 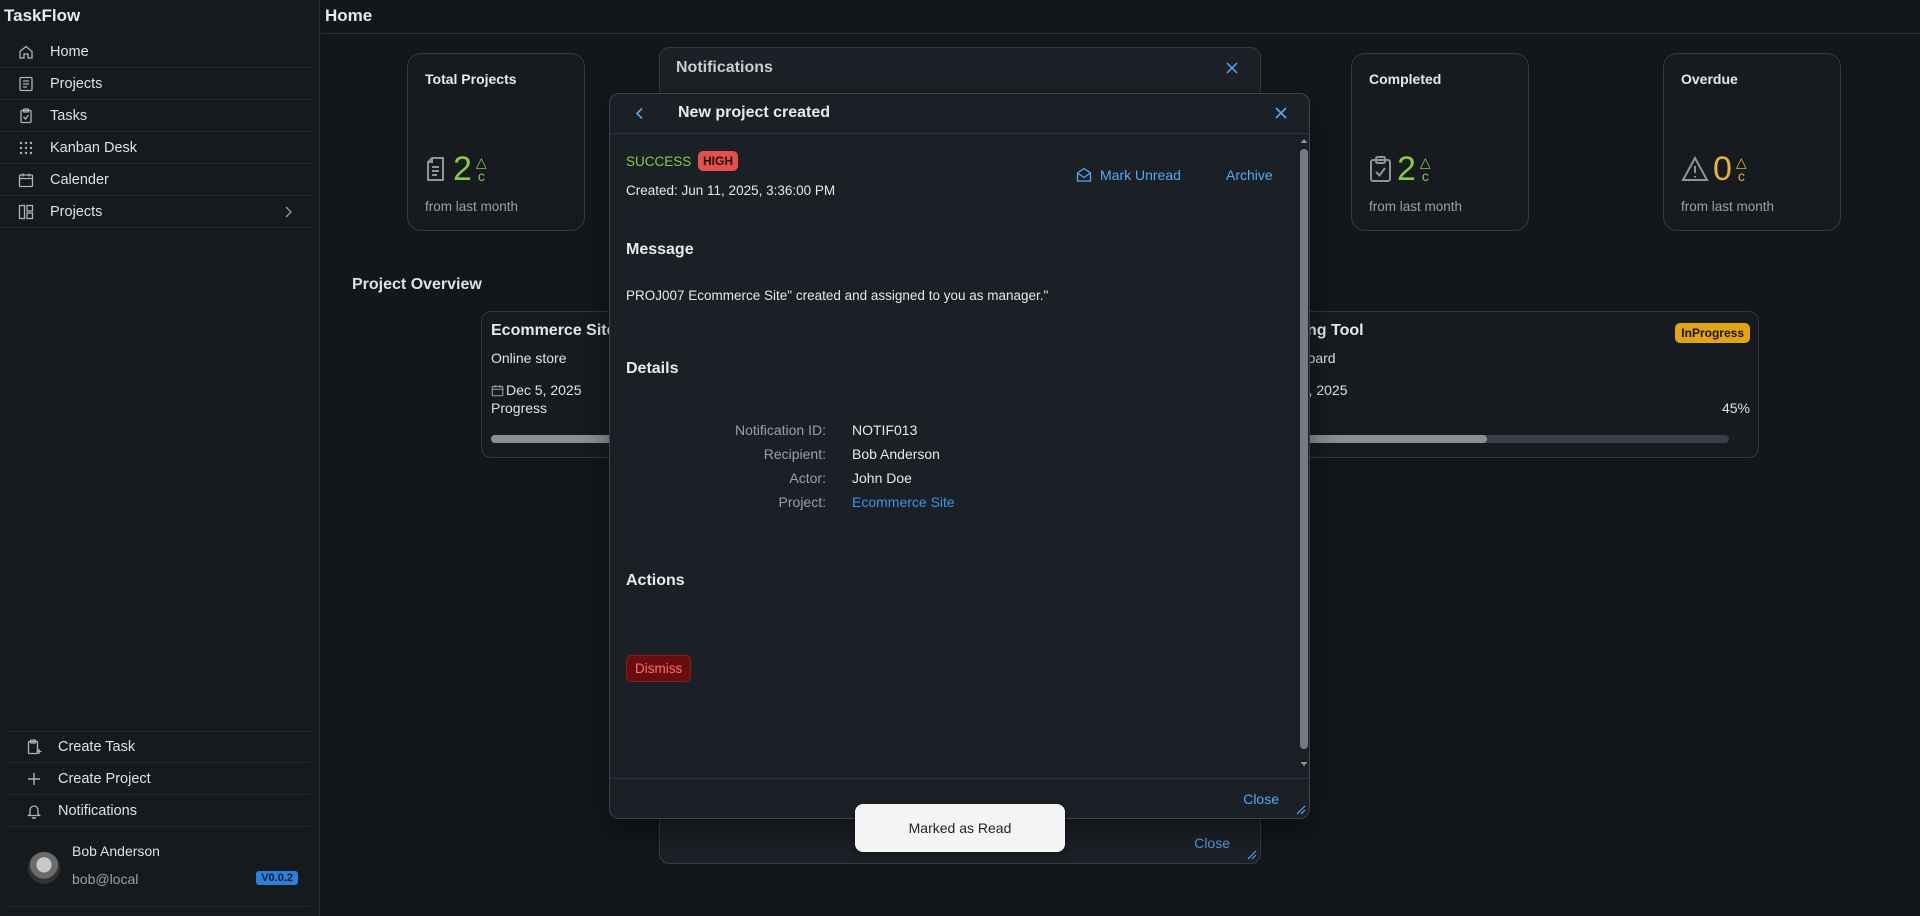 I want to click on status-text: SUCCESS, so click(x=659, y=161).